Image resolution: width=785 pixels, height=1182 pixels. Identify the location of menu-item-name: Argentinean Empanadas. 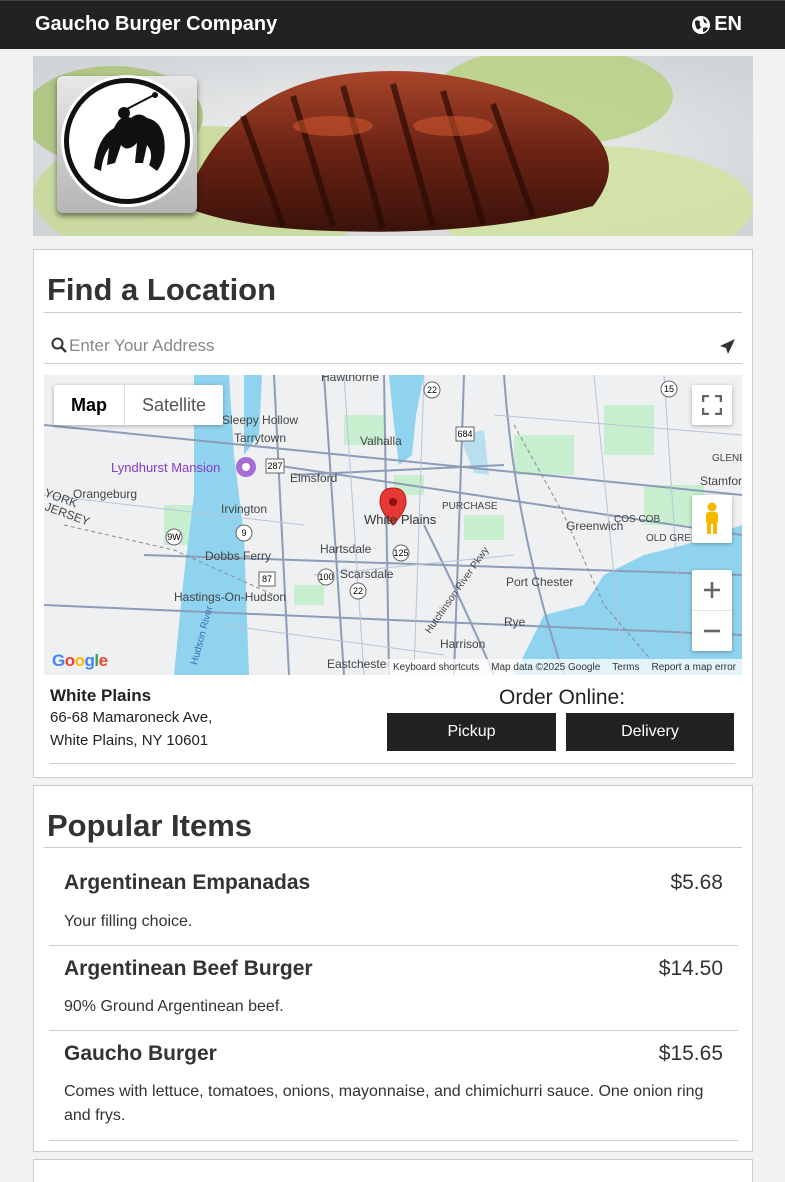
(187, 882).